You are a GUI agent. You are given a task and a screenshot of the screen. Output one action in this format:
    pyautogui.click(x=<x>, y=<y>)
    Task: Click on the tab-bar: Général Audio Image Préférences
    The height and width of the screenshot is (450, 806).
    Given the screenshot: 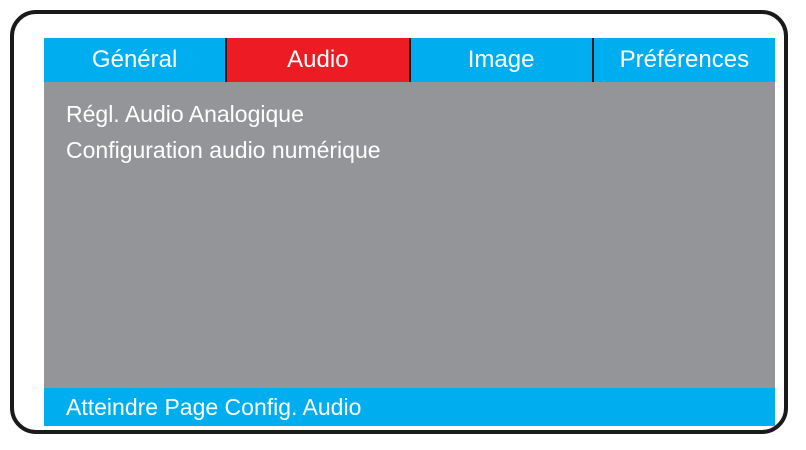 What is the action you would take?
    pyautogui.click(x=409, y=60)
    